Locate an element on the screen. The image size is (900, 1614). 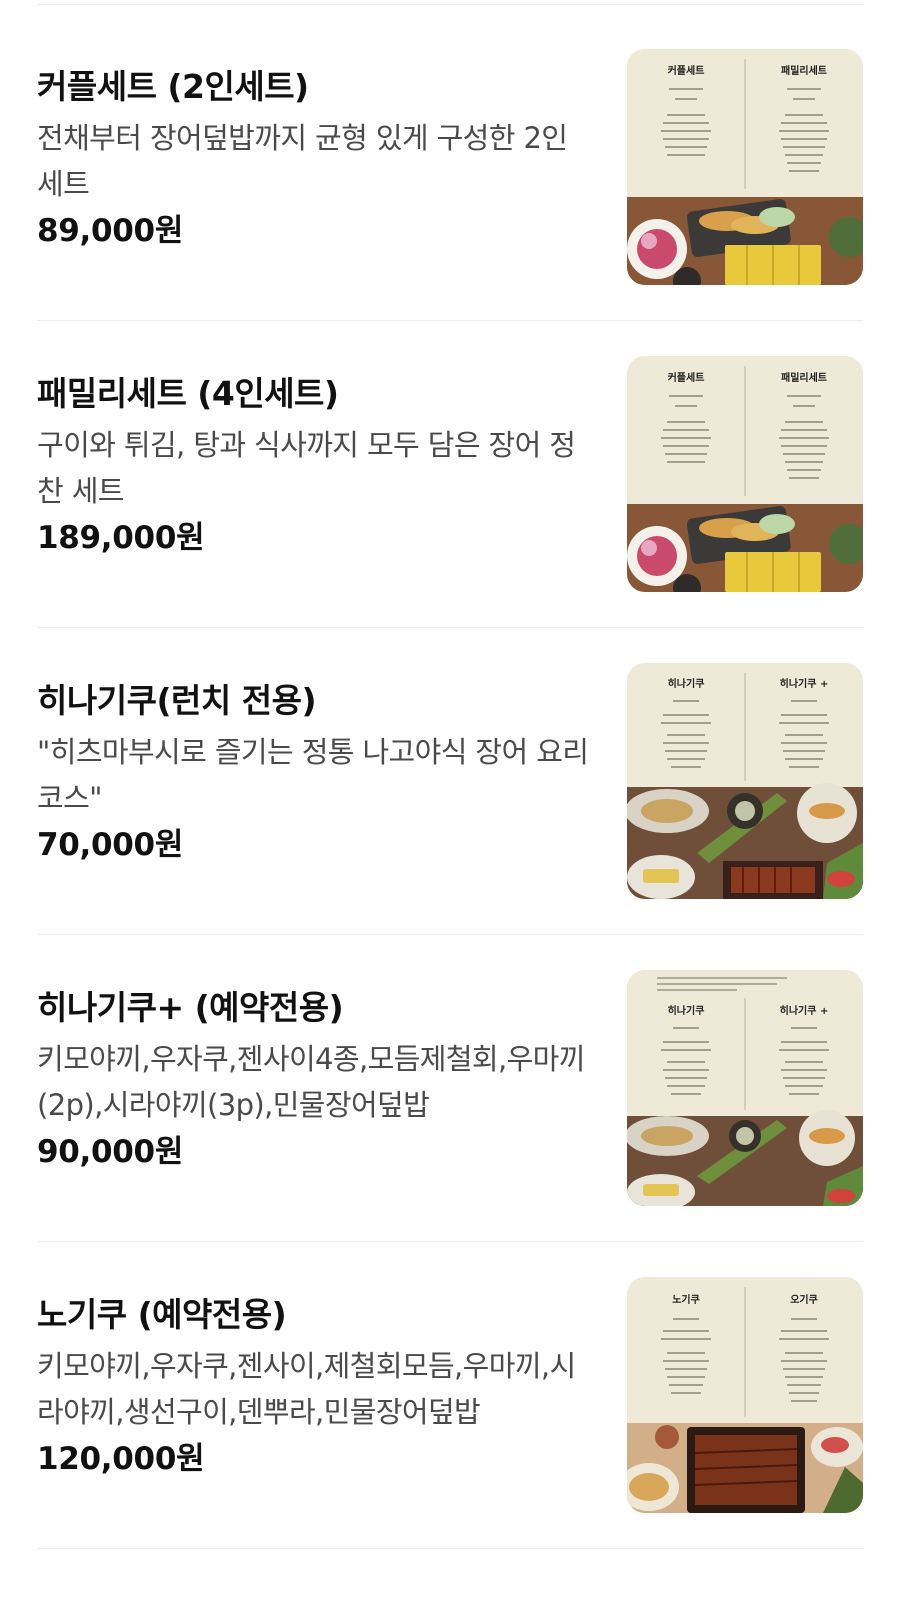
menu-item-description: "히츠마부시로 즐기는 정통 나고야식 장어 요리 코스" is located at coordinates (313, 775).